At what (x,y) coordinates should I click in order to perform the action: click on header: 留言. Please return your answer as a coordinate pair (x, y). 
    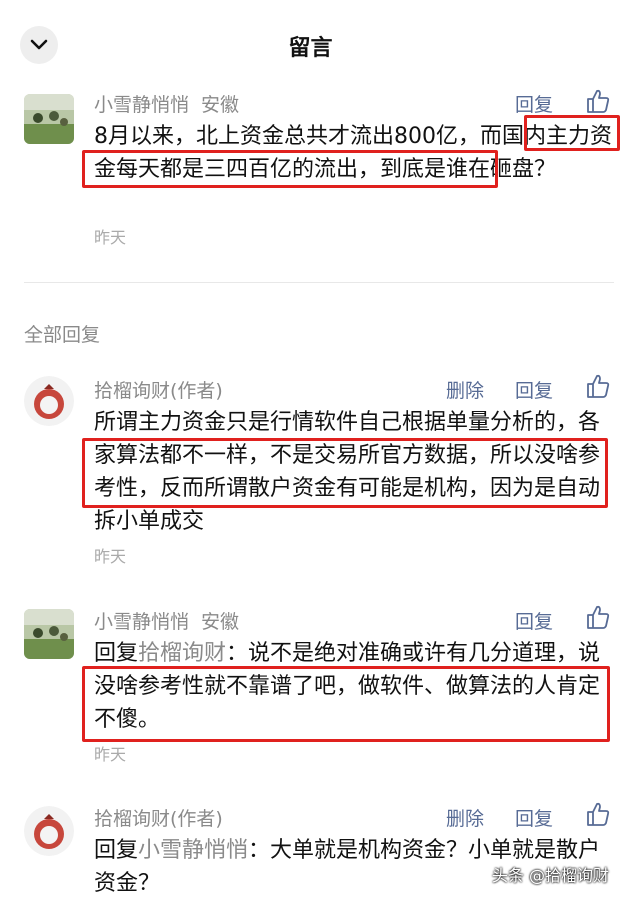
    Looking at the image, I should click on (310, 44).